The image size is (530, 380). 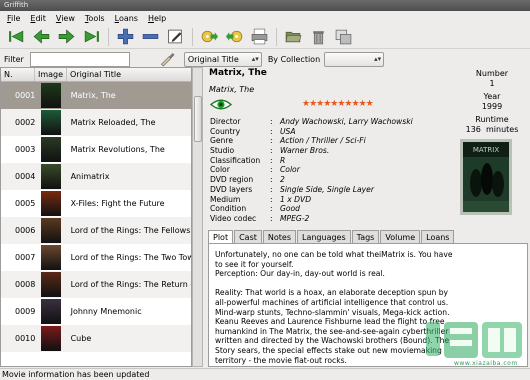 I want to click on list-scrollbar, so click(x=197, y=217).